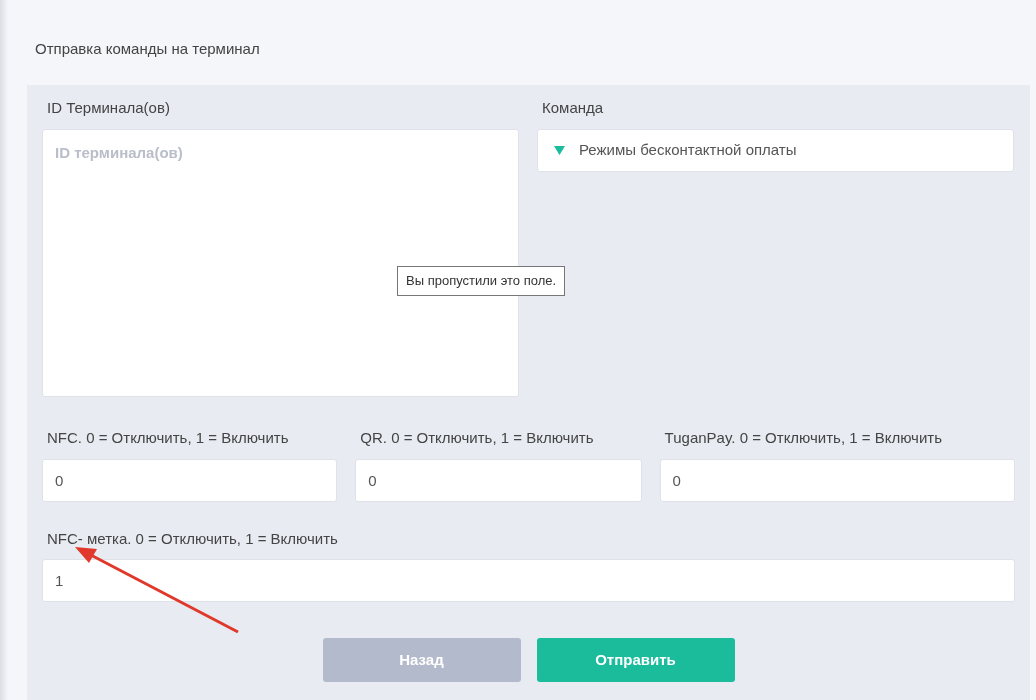  What do you see at coordinates (573, 108) in the screenshot?
I see `field-label: Команда` at bounding box center [573, 108].